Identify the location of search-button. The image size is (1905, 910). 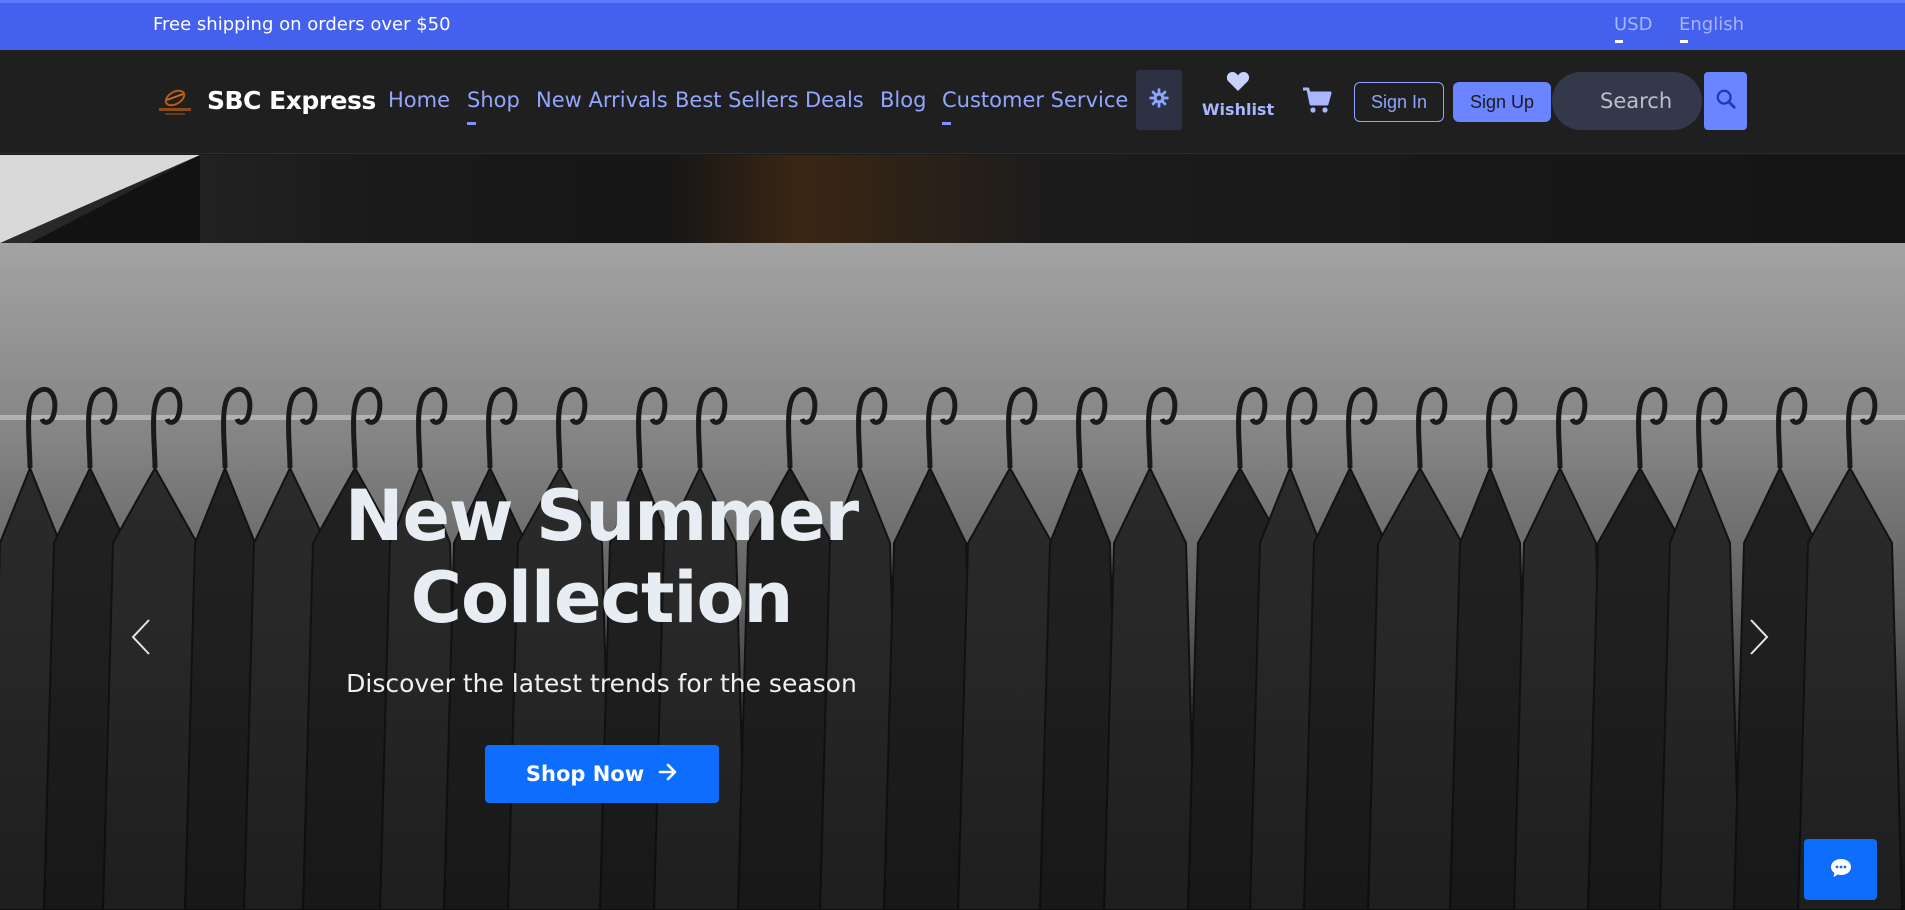
(1725, 101).